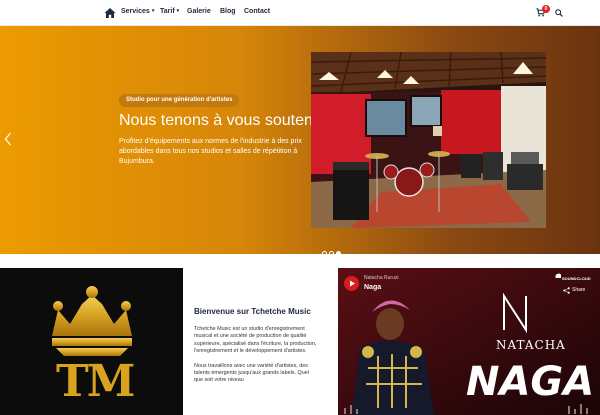 The height and width of the screenshot is (415, 600). I want to click on share-icon, so click(566, 290).